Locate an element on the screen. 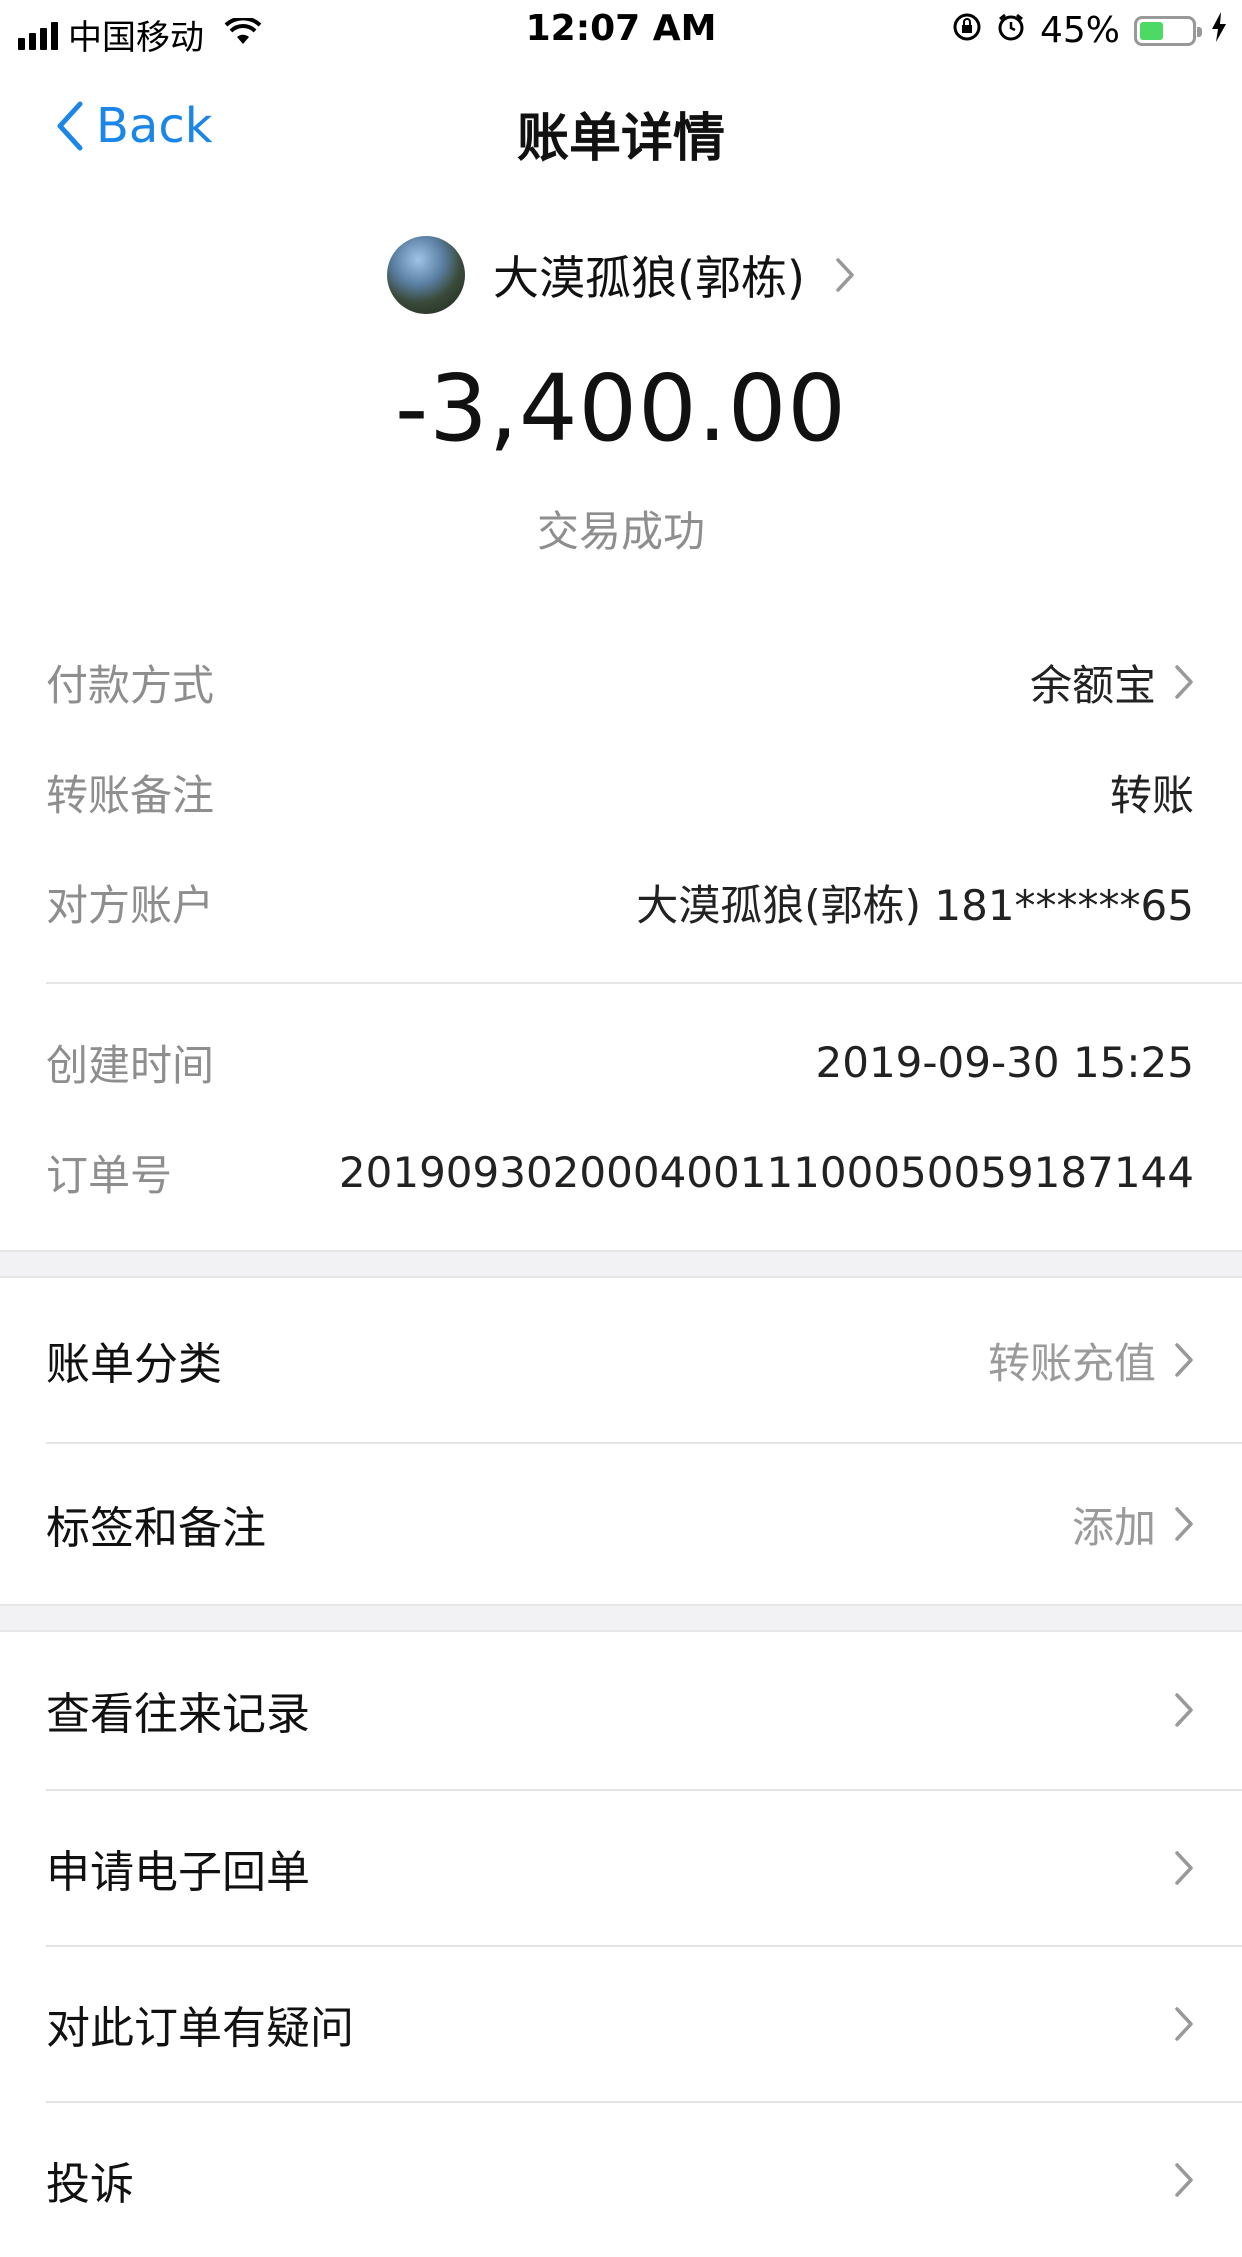  detail-row-order-number: 订单号 20190930200040011100050059187144 is located at coordinates (620, 1172).